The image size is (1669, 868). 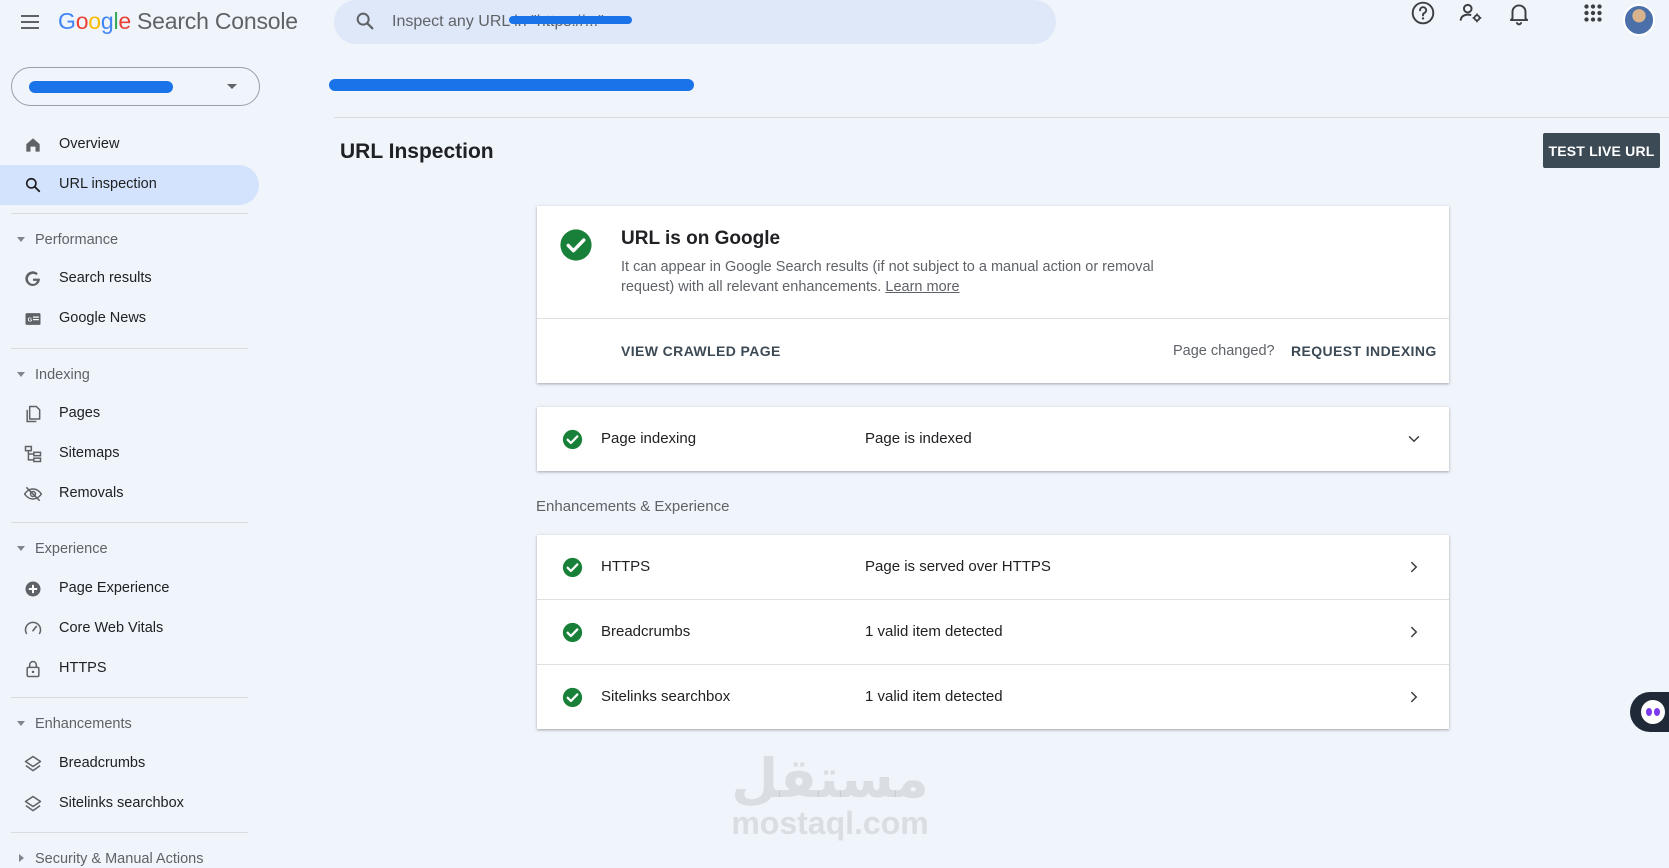 I want to click on watermark-arabic: مستقل, so click(x=830, y=778).